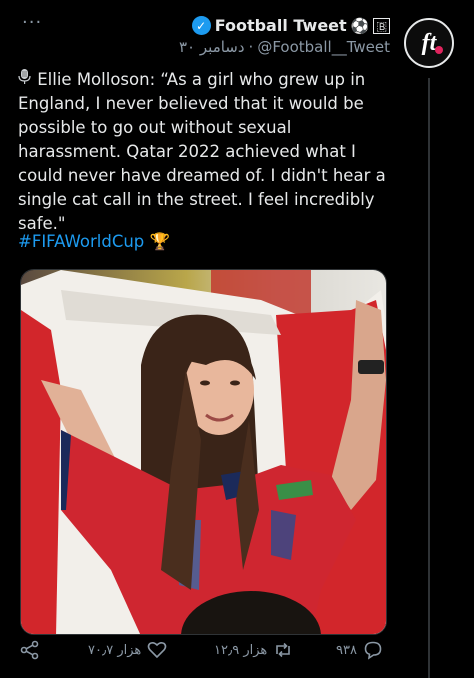  Describe the element at coordinates (373, 650) in the screenshot. I see `reply-icon` at that location.